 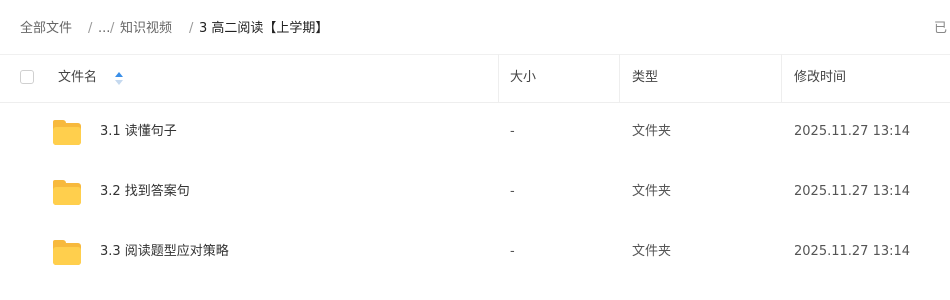 I want to click on file-name: 3.1 读懂句子, so click(x=138, y=132).